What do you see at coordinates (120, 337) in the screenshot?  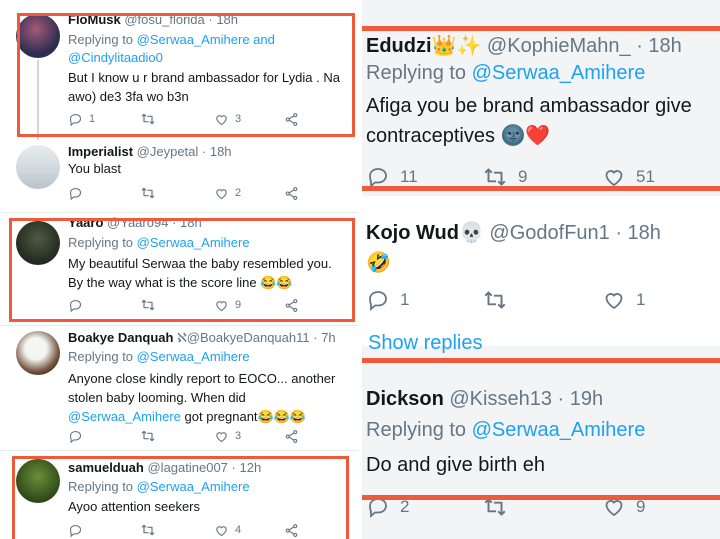 I see `display-name: Boakye Danquah` at bounding box center [120, 337].